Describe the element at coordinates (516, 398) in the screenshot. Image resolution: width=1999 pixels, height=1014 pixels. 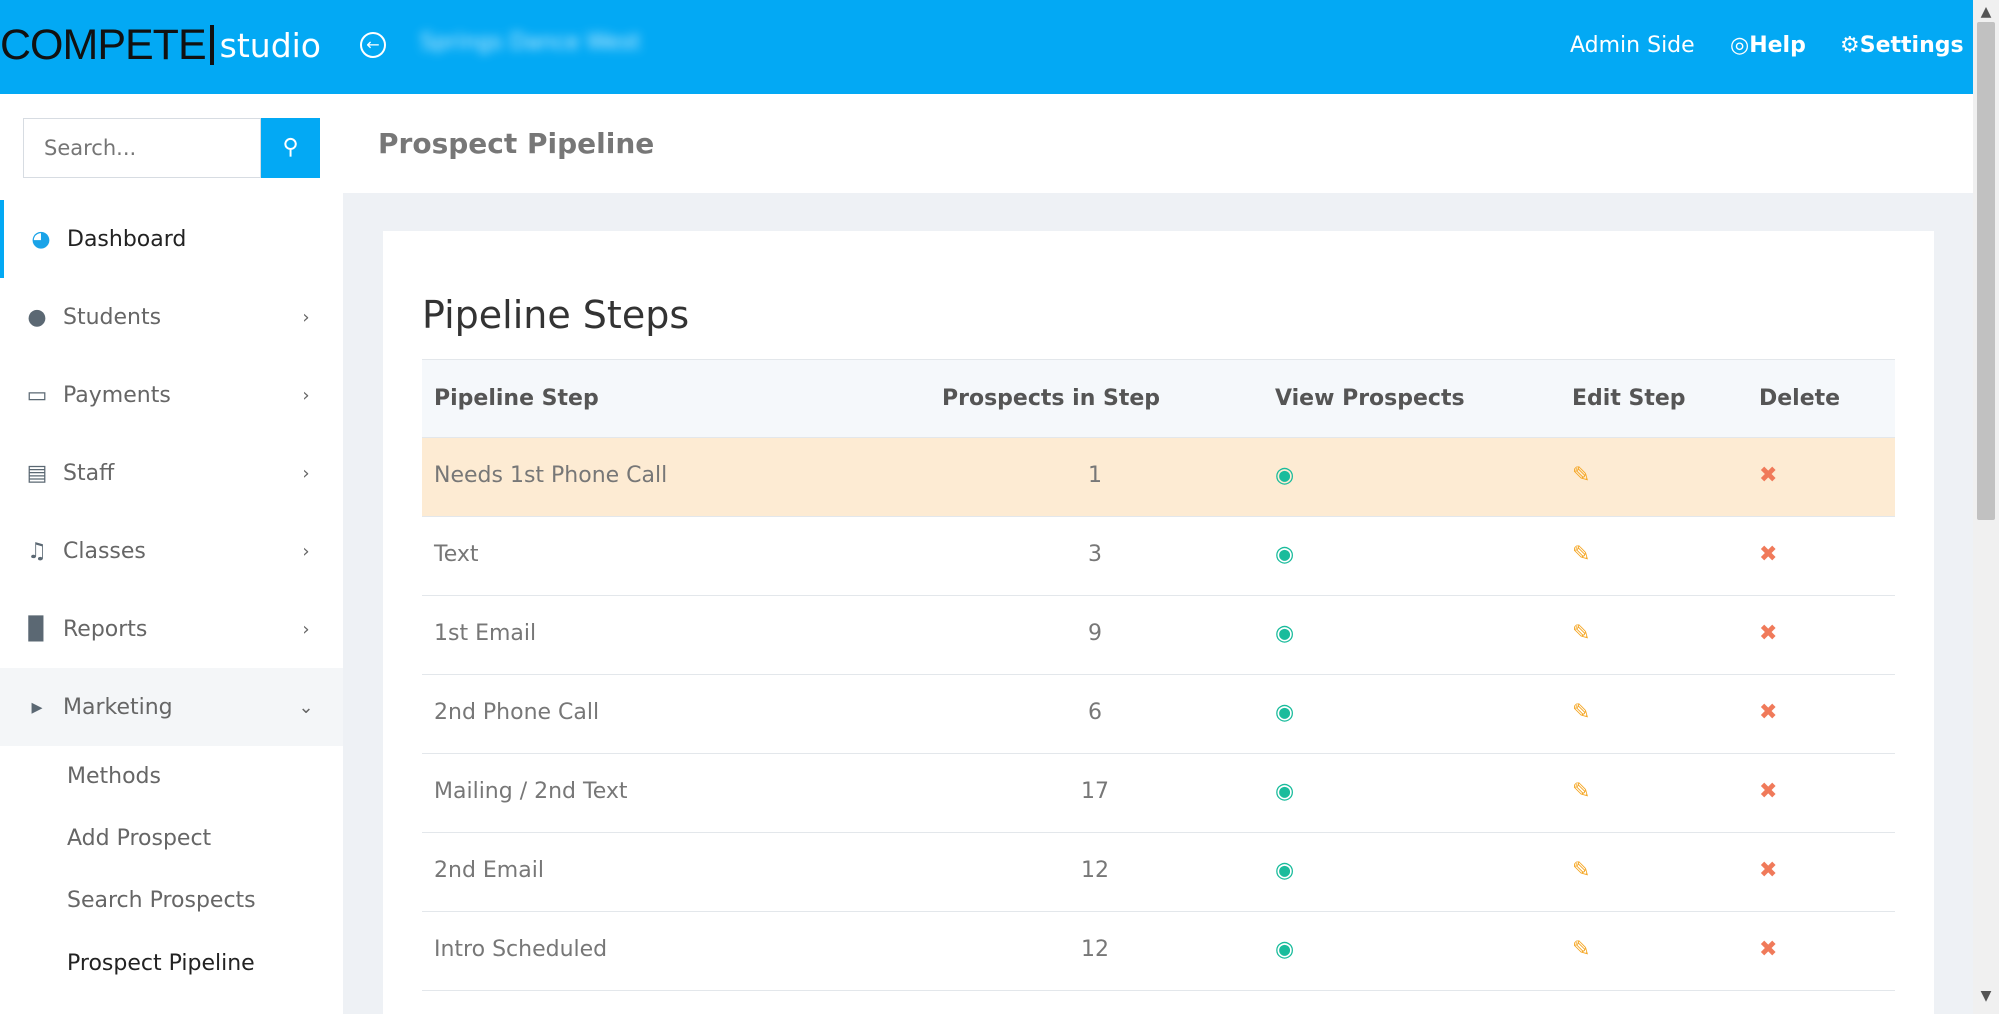
I see `column-header-step: Pipeline Step` at that location.